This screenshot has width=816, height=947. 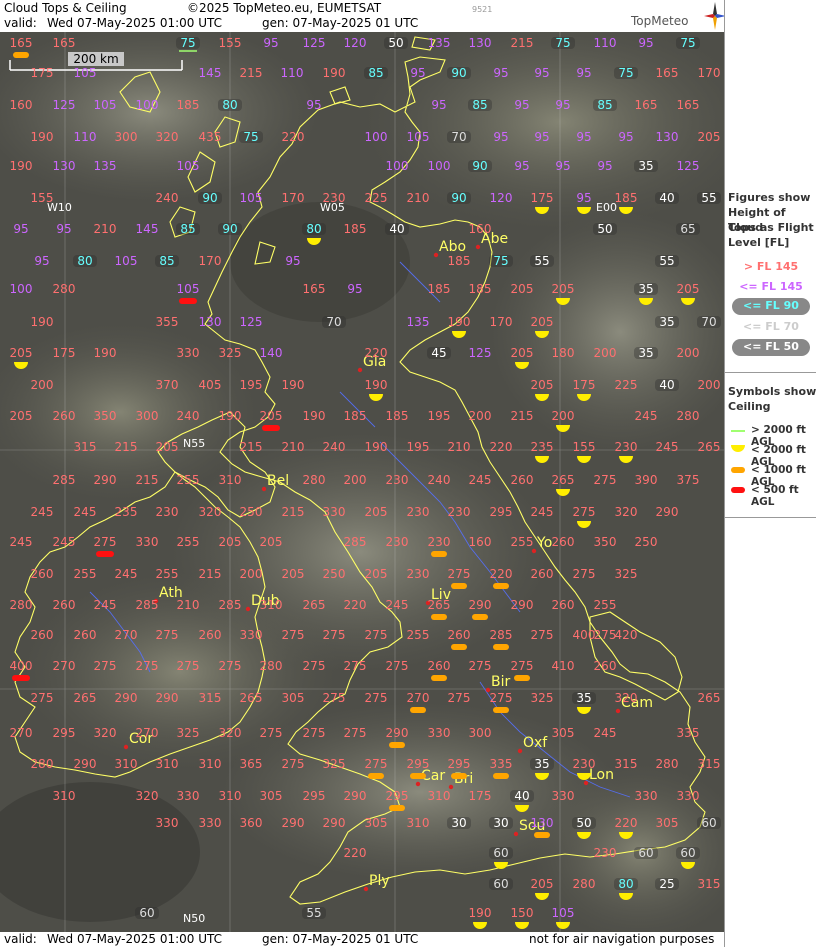 What do you see at coordinates (293, 137) in the screenshot?
I see `cloud-top-cell: 220` at bounding box center [293, 137].